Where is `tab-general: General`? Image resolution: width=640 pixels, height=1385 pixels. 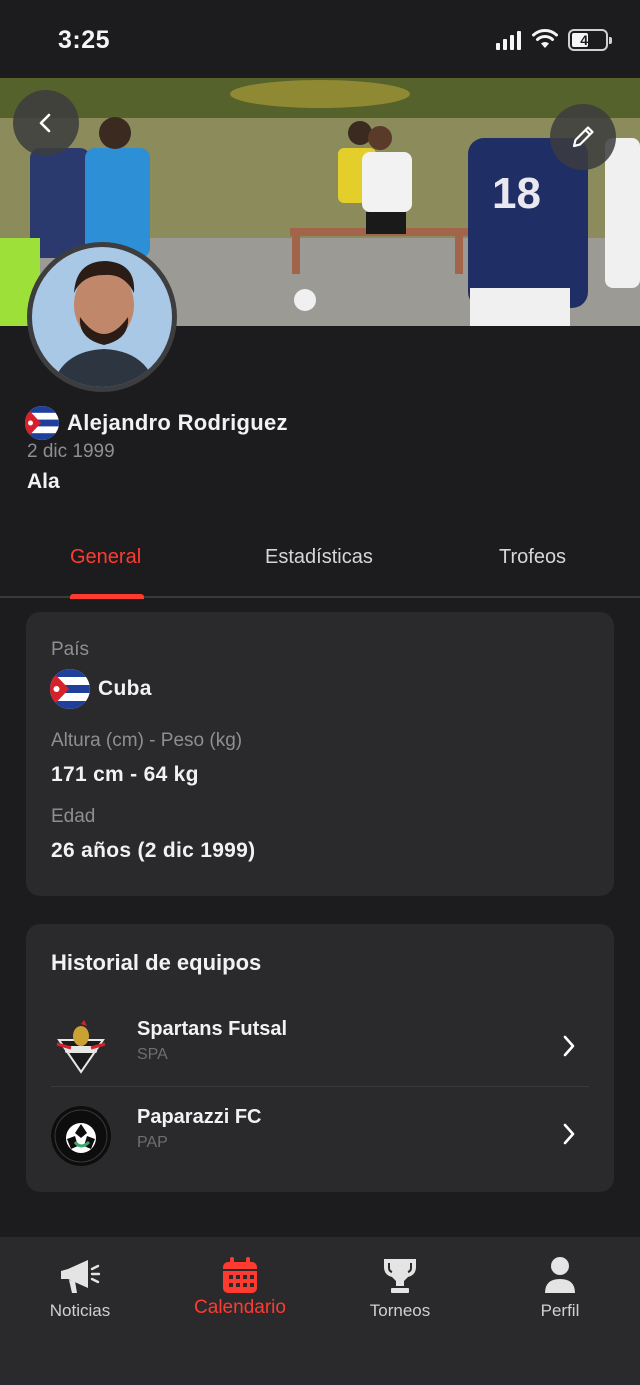 tab-general: General is located at coordinates (105, 557).